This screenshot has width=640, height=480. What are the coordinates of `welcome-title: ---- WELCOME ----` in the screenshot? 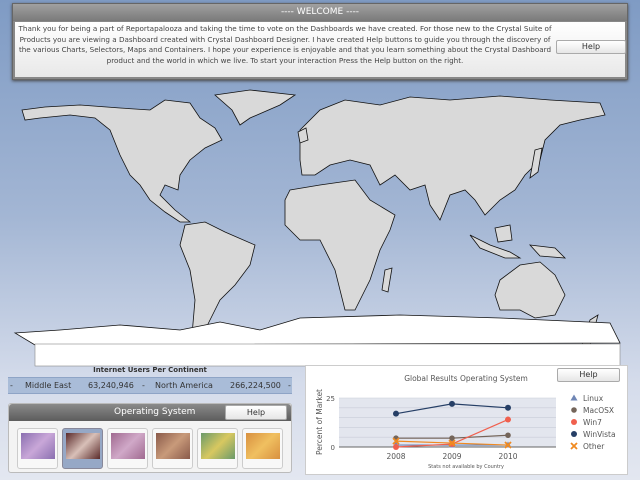 It's located at (320, 12).